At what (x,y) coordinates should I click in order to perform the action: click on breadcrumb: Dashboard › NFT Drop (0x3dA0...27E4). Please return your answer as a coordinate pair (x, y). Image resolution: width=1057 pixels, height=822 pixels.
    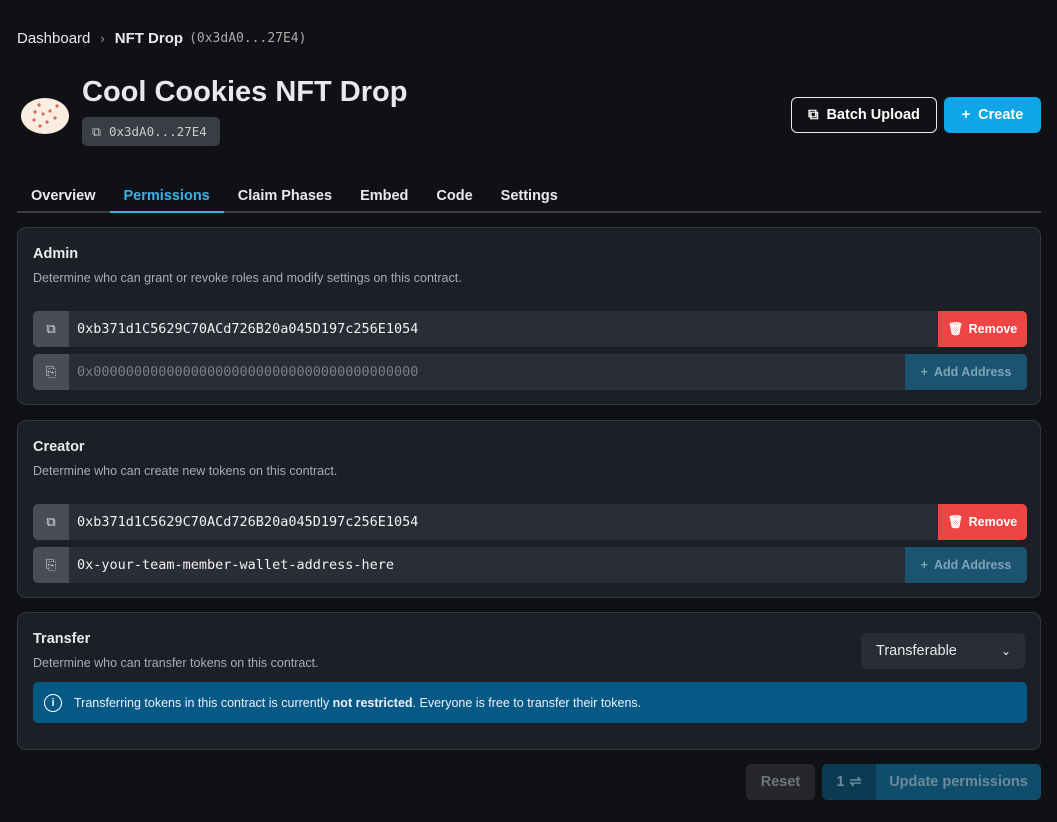
    Looking at the image, I should click on (161, 38).